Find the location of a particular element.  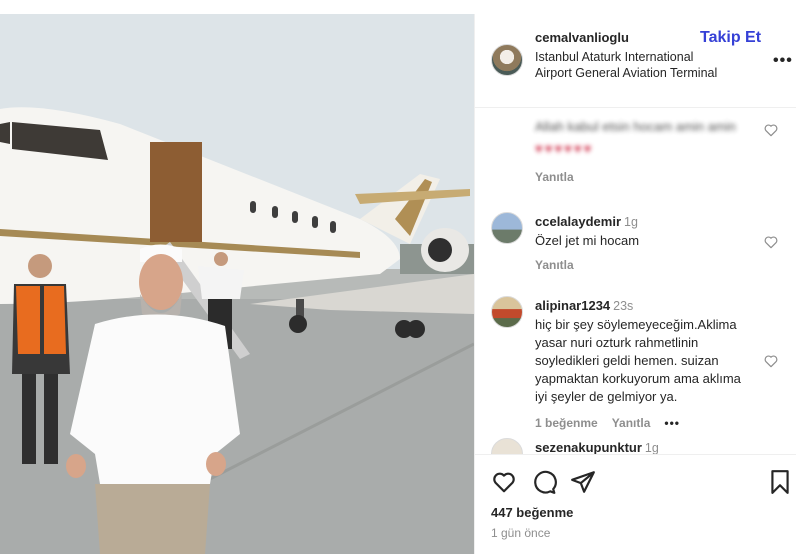

comment-time: 23s is located at coordinates (623, 306).